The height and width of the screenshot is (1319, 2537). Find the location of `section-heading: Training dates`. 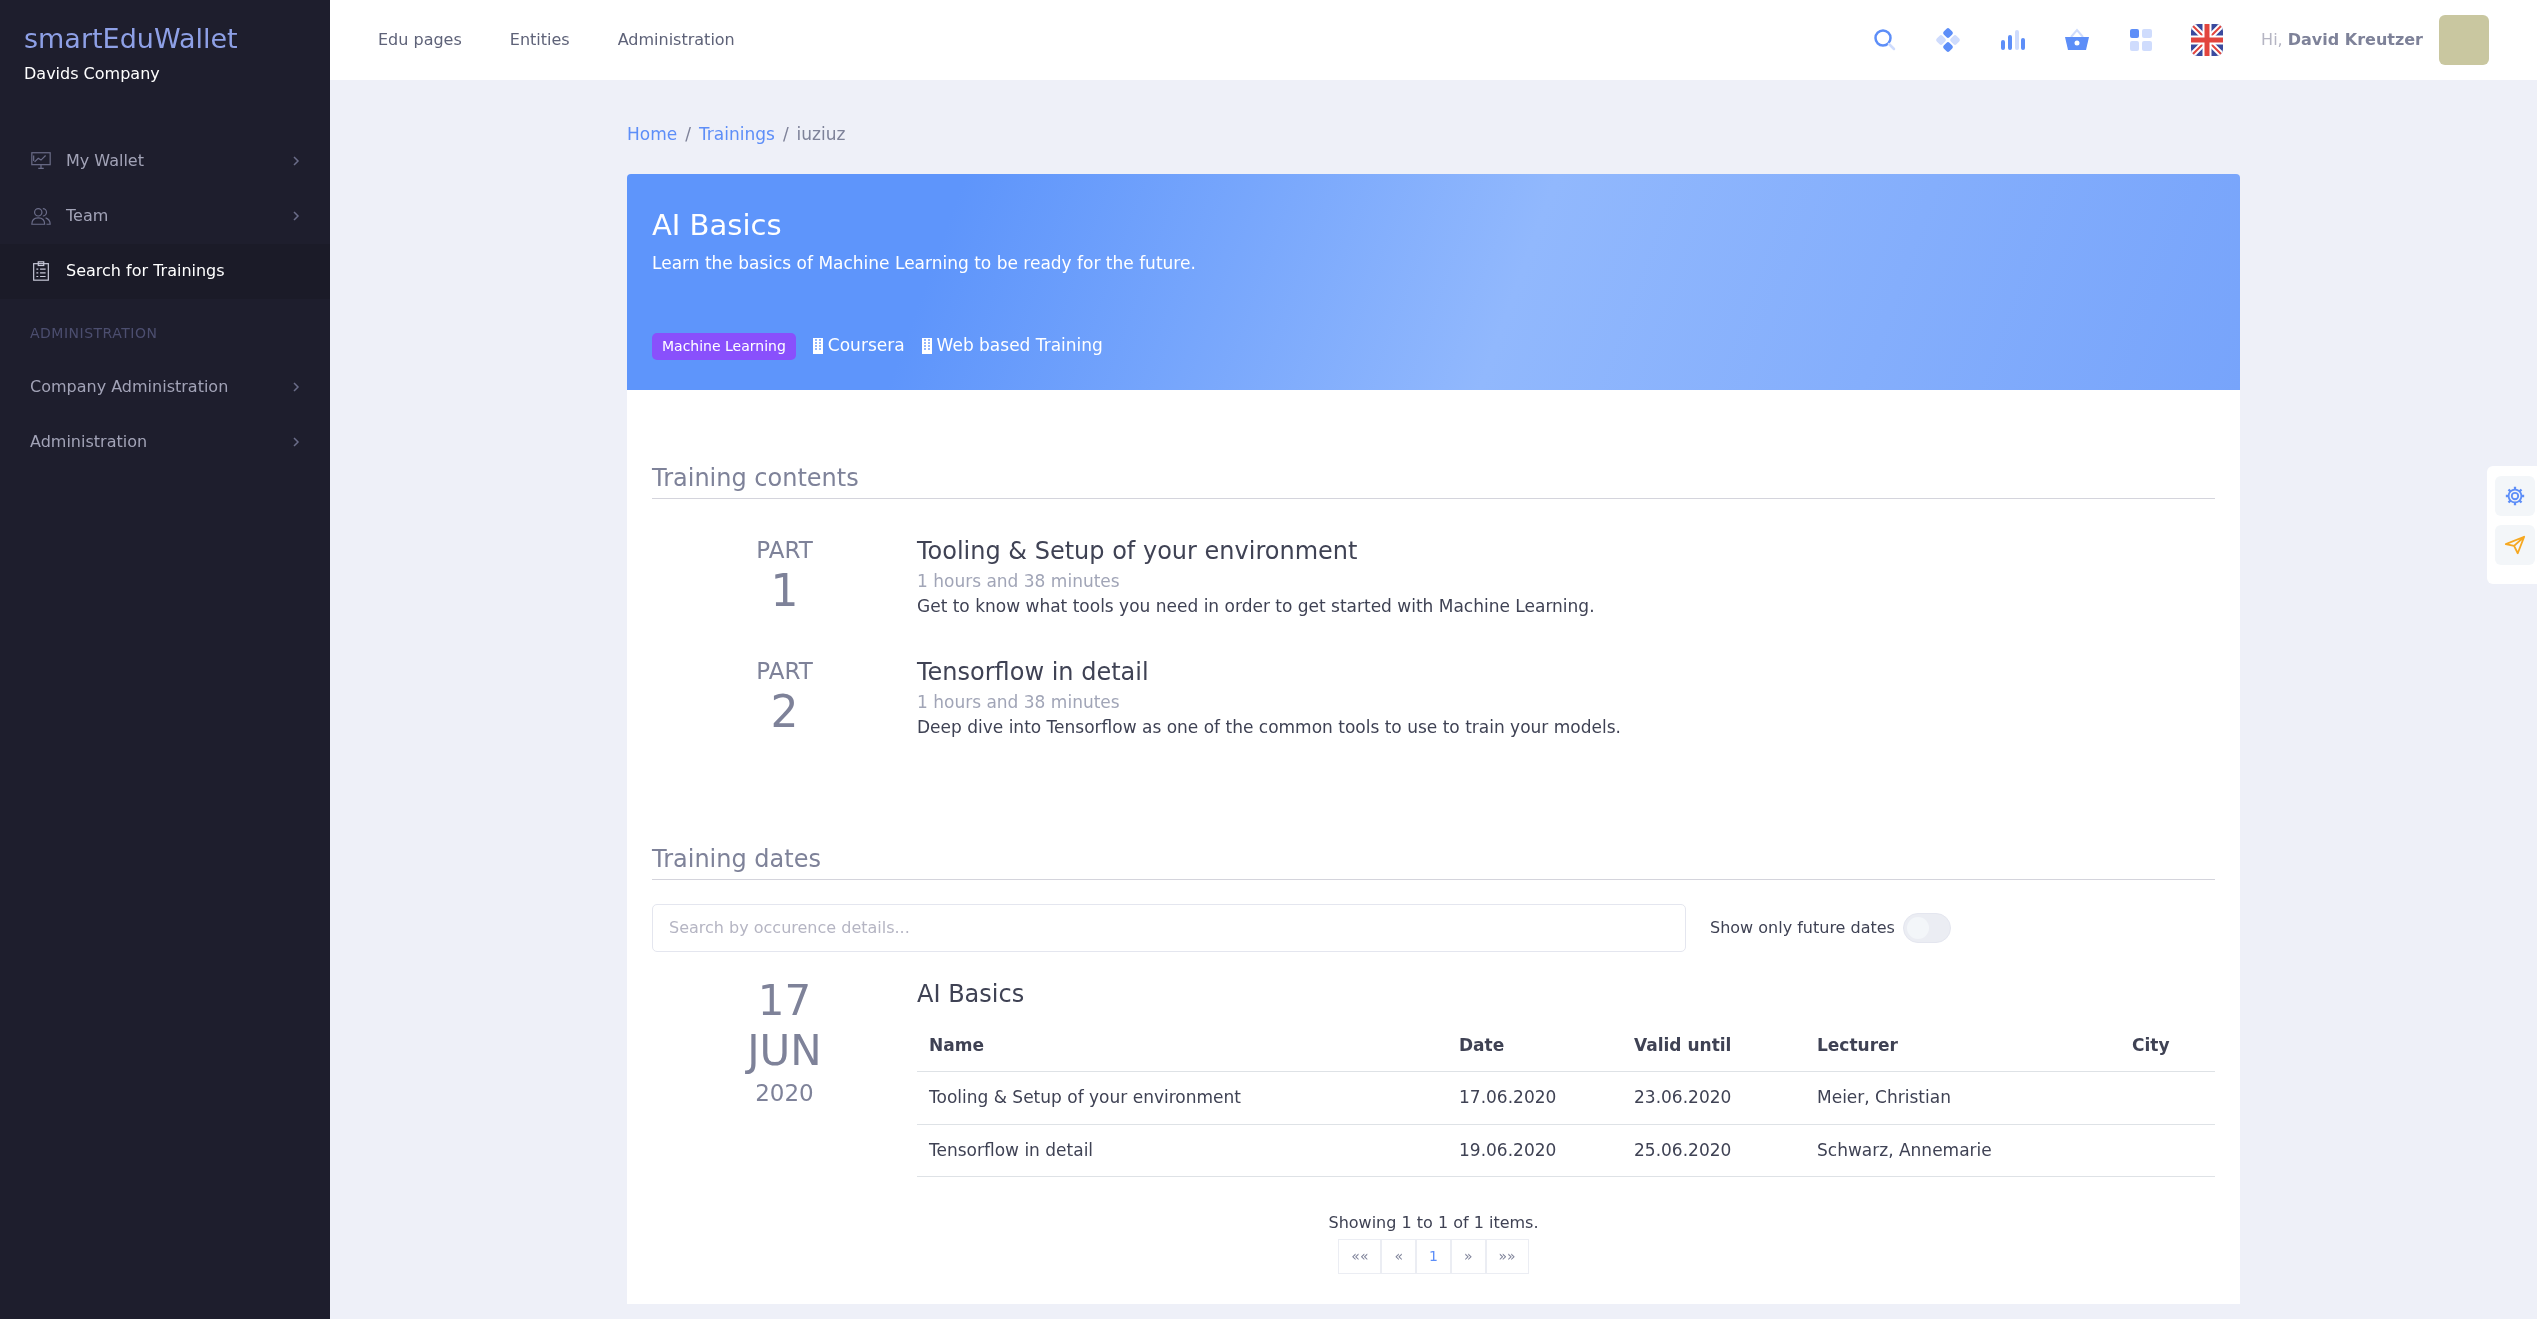

section-heading: Training dates is located at coordinates (1433, 860).